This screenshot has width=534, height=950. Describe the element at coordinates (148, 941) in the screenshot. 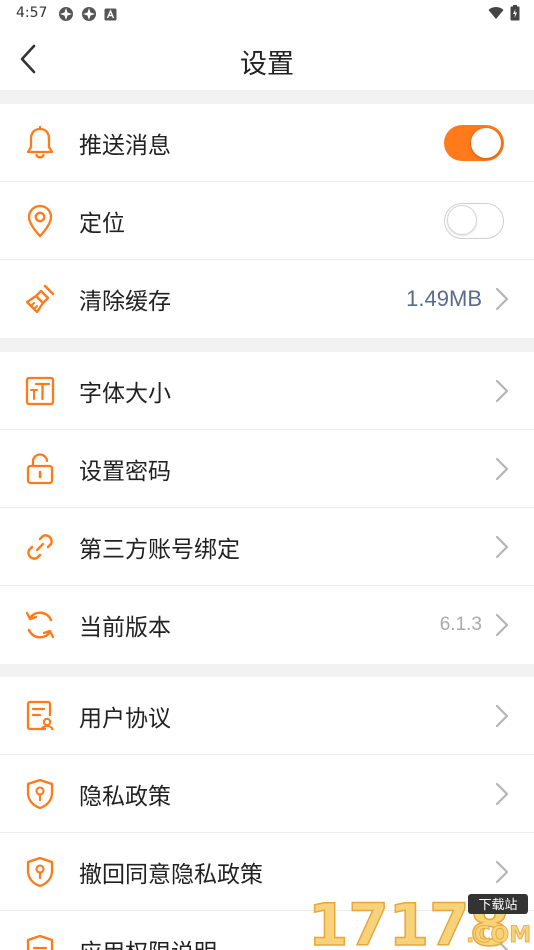

I see `row-label: 应用权限说明` at that location.